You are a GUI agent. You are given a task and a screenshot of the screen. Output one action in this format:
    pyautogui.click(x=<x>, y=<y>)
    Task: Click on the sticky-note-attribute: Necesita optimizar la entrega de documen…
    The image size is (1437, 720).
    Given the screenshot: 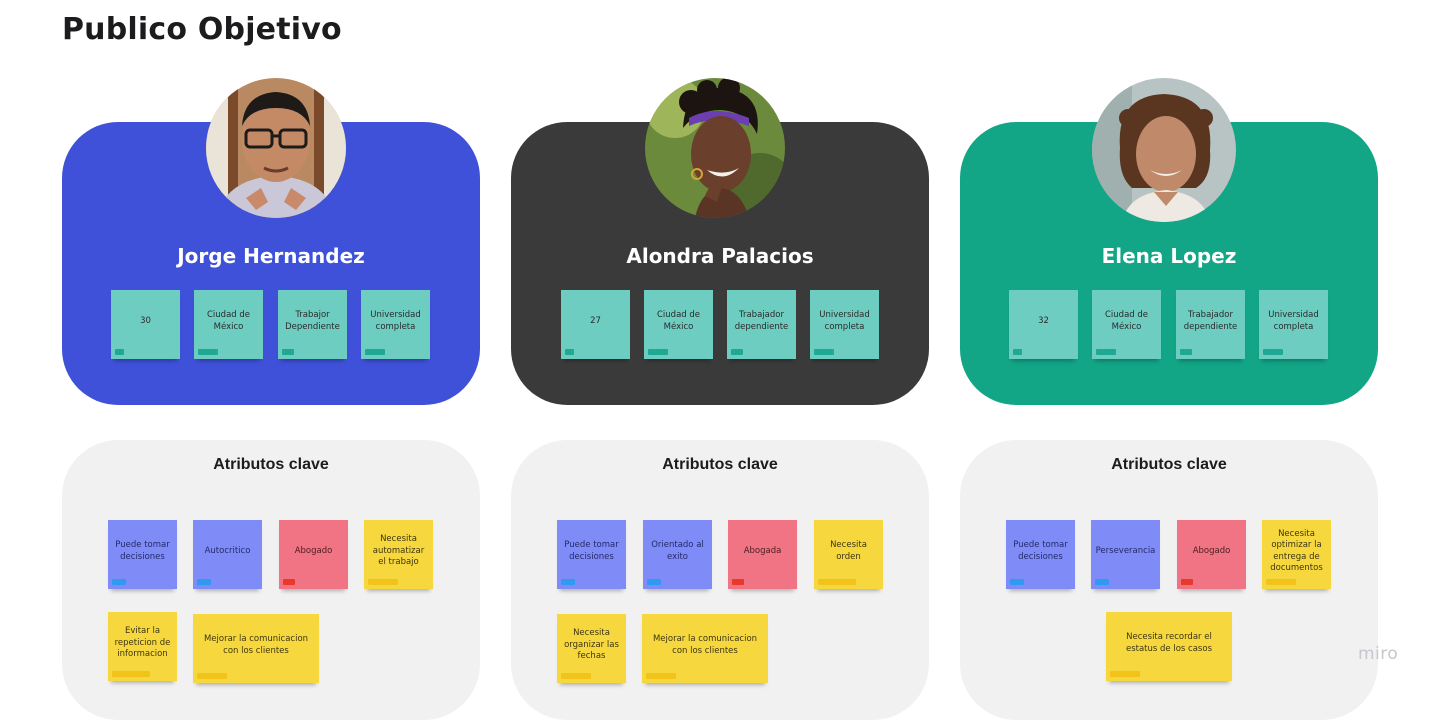 What is the action you would take?
    pyautogui.click(x=1296, y=554)
    